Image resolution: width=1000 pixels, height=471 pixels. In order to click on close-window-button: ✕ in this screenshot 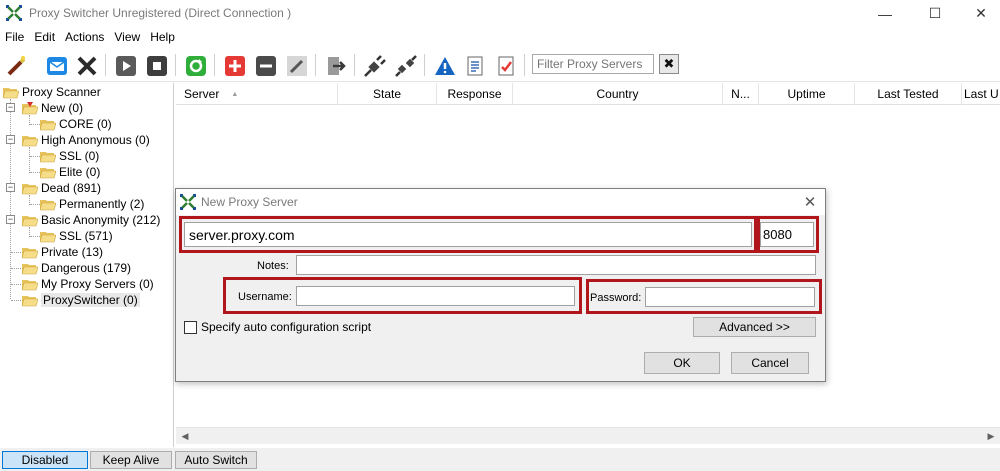, I will do `click(979, 13)`.